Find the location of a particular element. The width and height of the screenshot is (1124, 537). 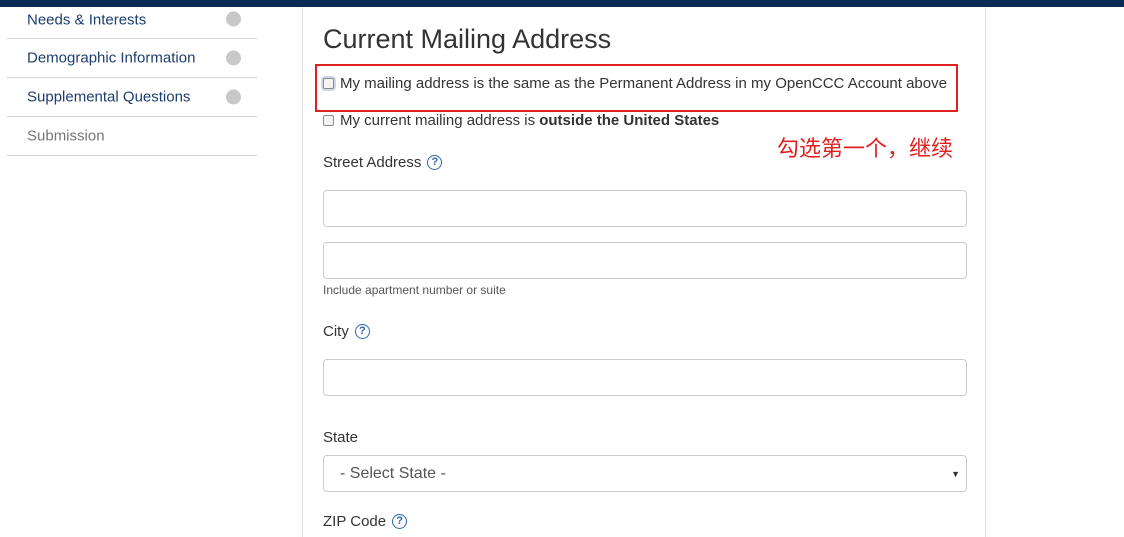

same-address-checkbox is located at coordinates (328, 83).